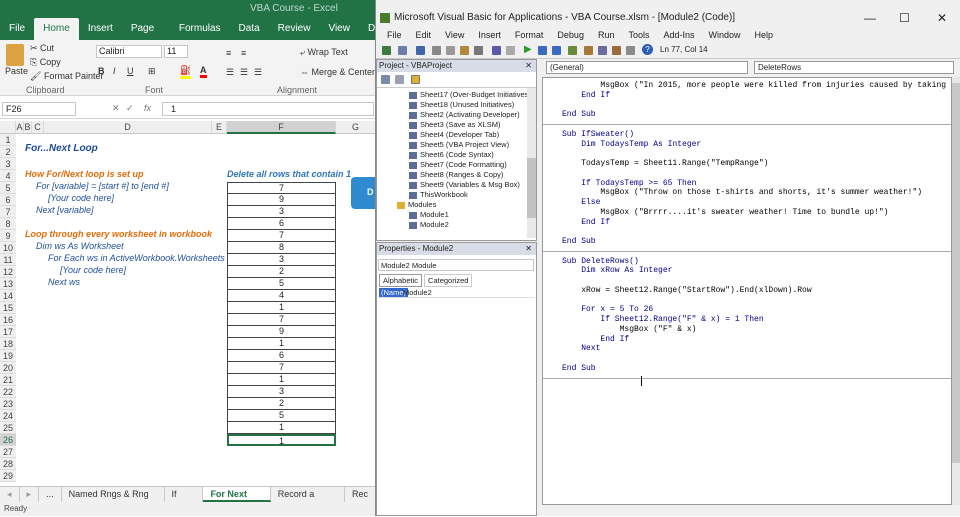 This screenshot has height=517, width=960. I want to click on copy-button: ⎘ Copy, so click(45, 62).